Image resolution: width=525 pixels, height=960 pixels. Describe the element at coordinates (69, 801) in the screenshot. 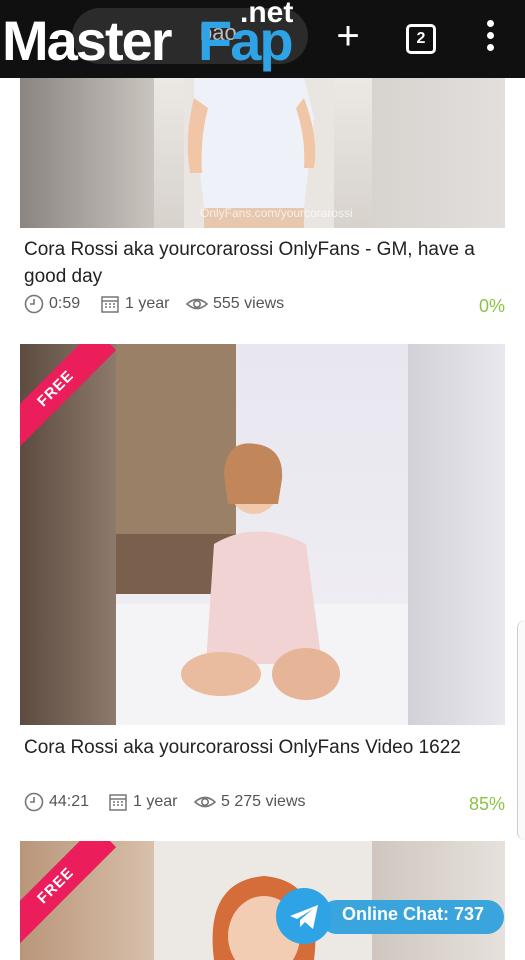

I see `duration-text: 44:21` at that location.